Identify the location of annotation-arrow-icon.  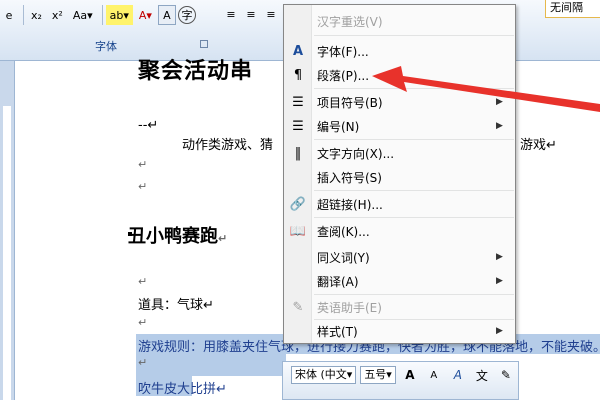
(486, 89).